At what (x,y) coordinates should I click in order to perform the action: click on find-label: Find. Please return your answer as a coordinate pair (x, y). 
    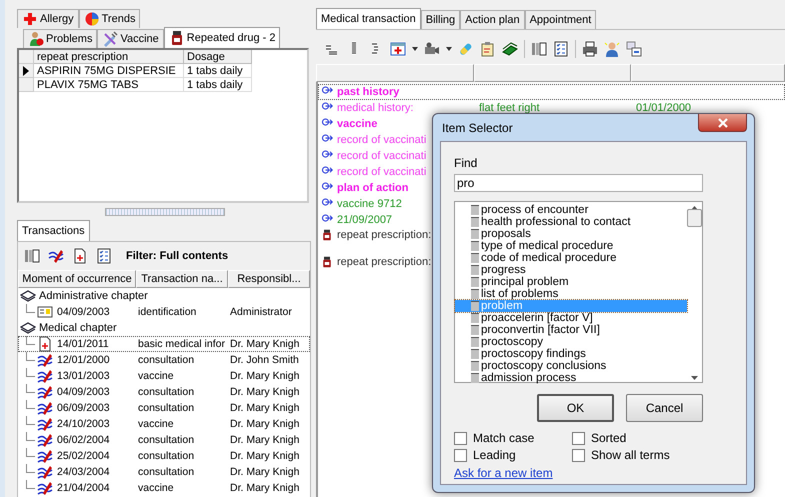
    Looking at the image, I should click on (466, 163).